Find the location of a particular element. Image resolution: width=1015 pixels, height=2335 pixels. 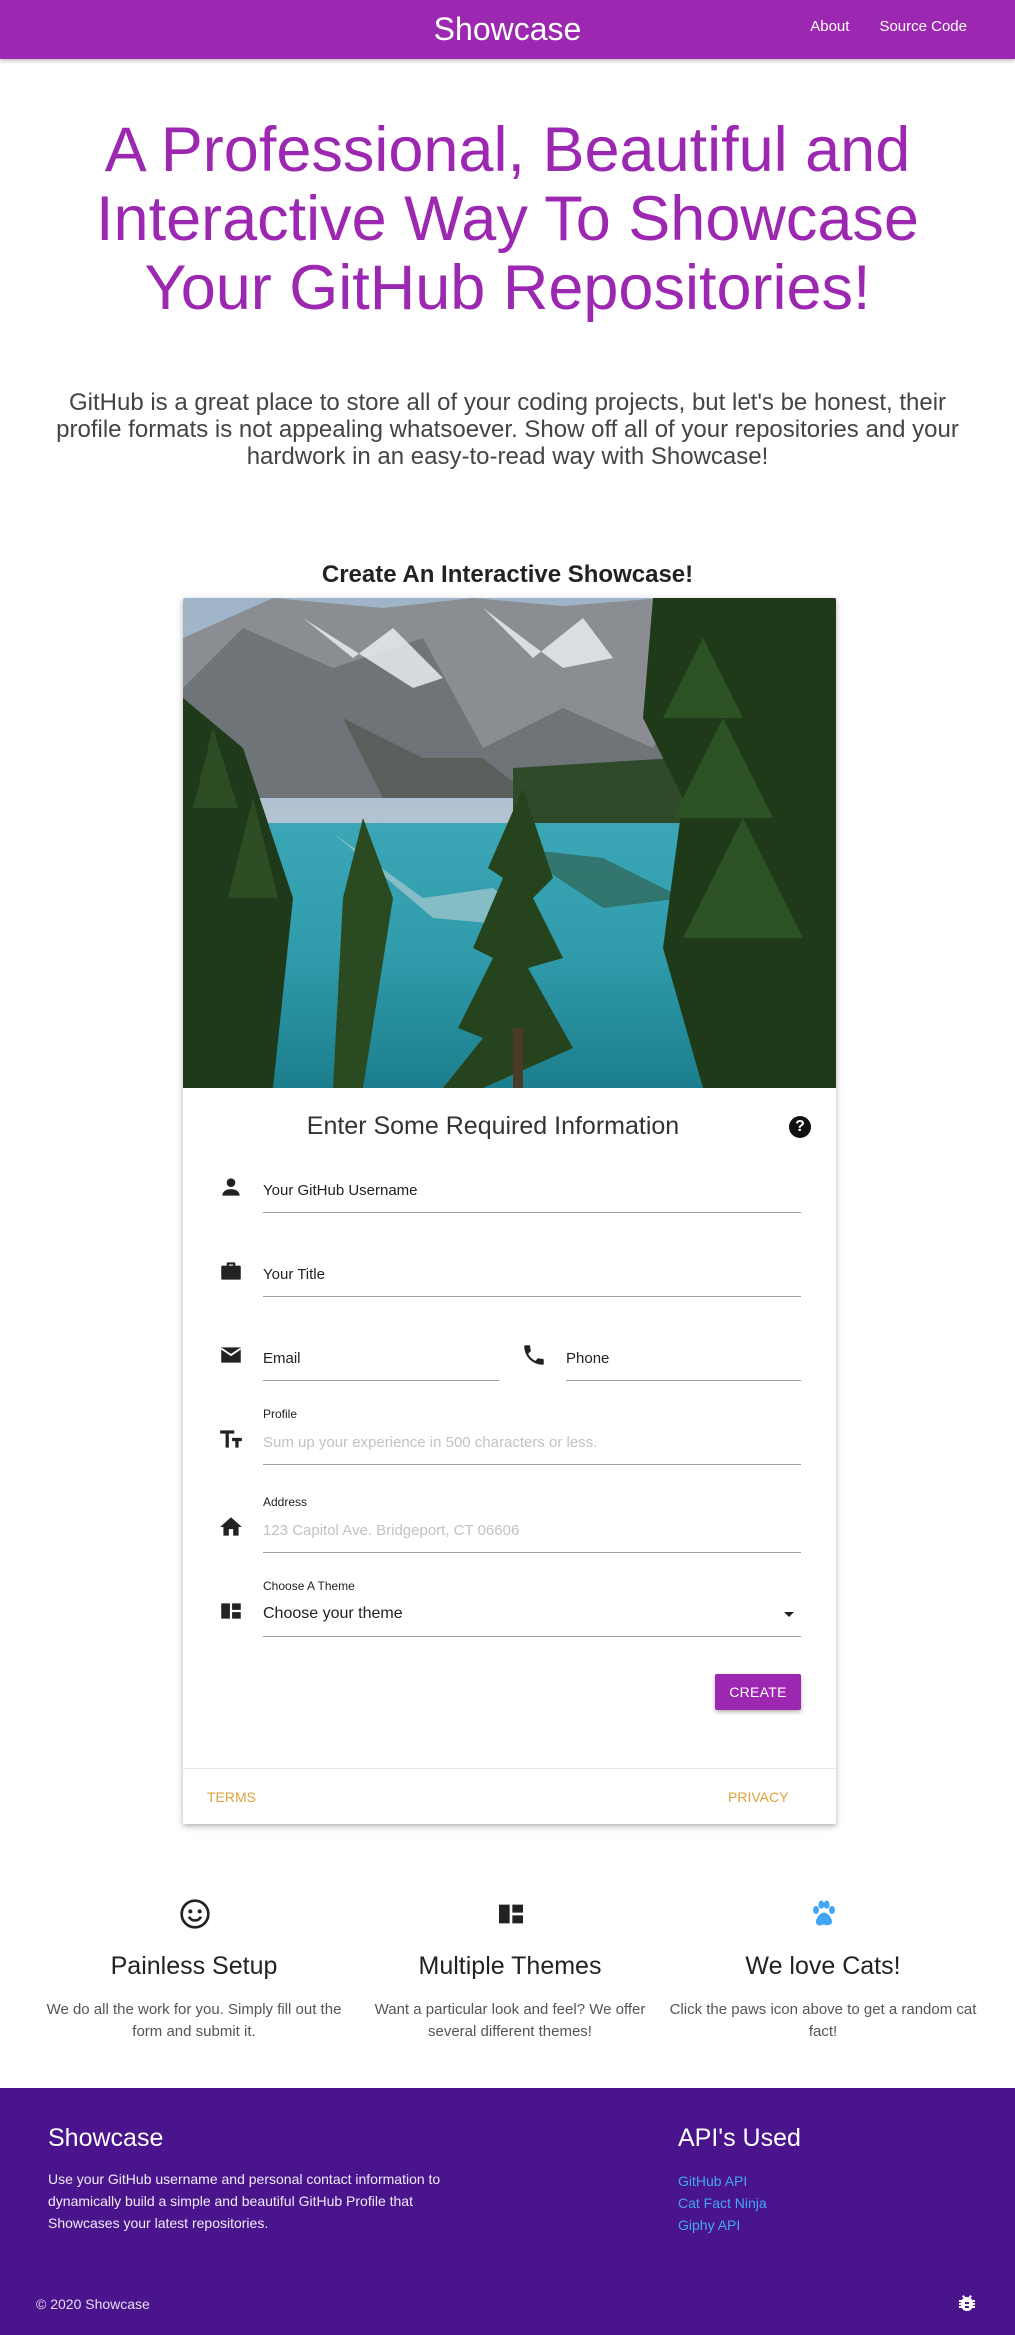

footer-apis-title: API's Used is located at coordinates (739, 2138).